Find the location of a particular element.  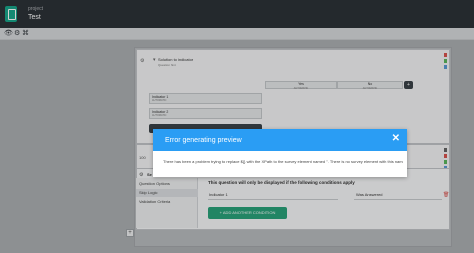

dialog-header: Error generating preview ✕ is located at coordinates (280, 140).